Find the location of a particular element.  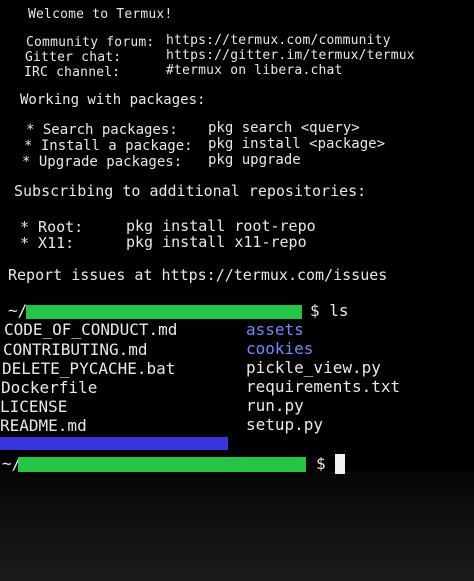

list-item-file: DELETE_PYCACHE.bat is located at coordinates (89, 368).